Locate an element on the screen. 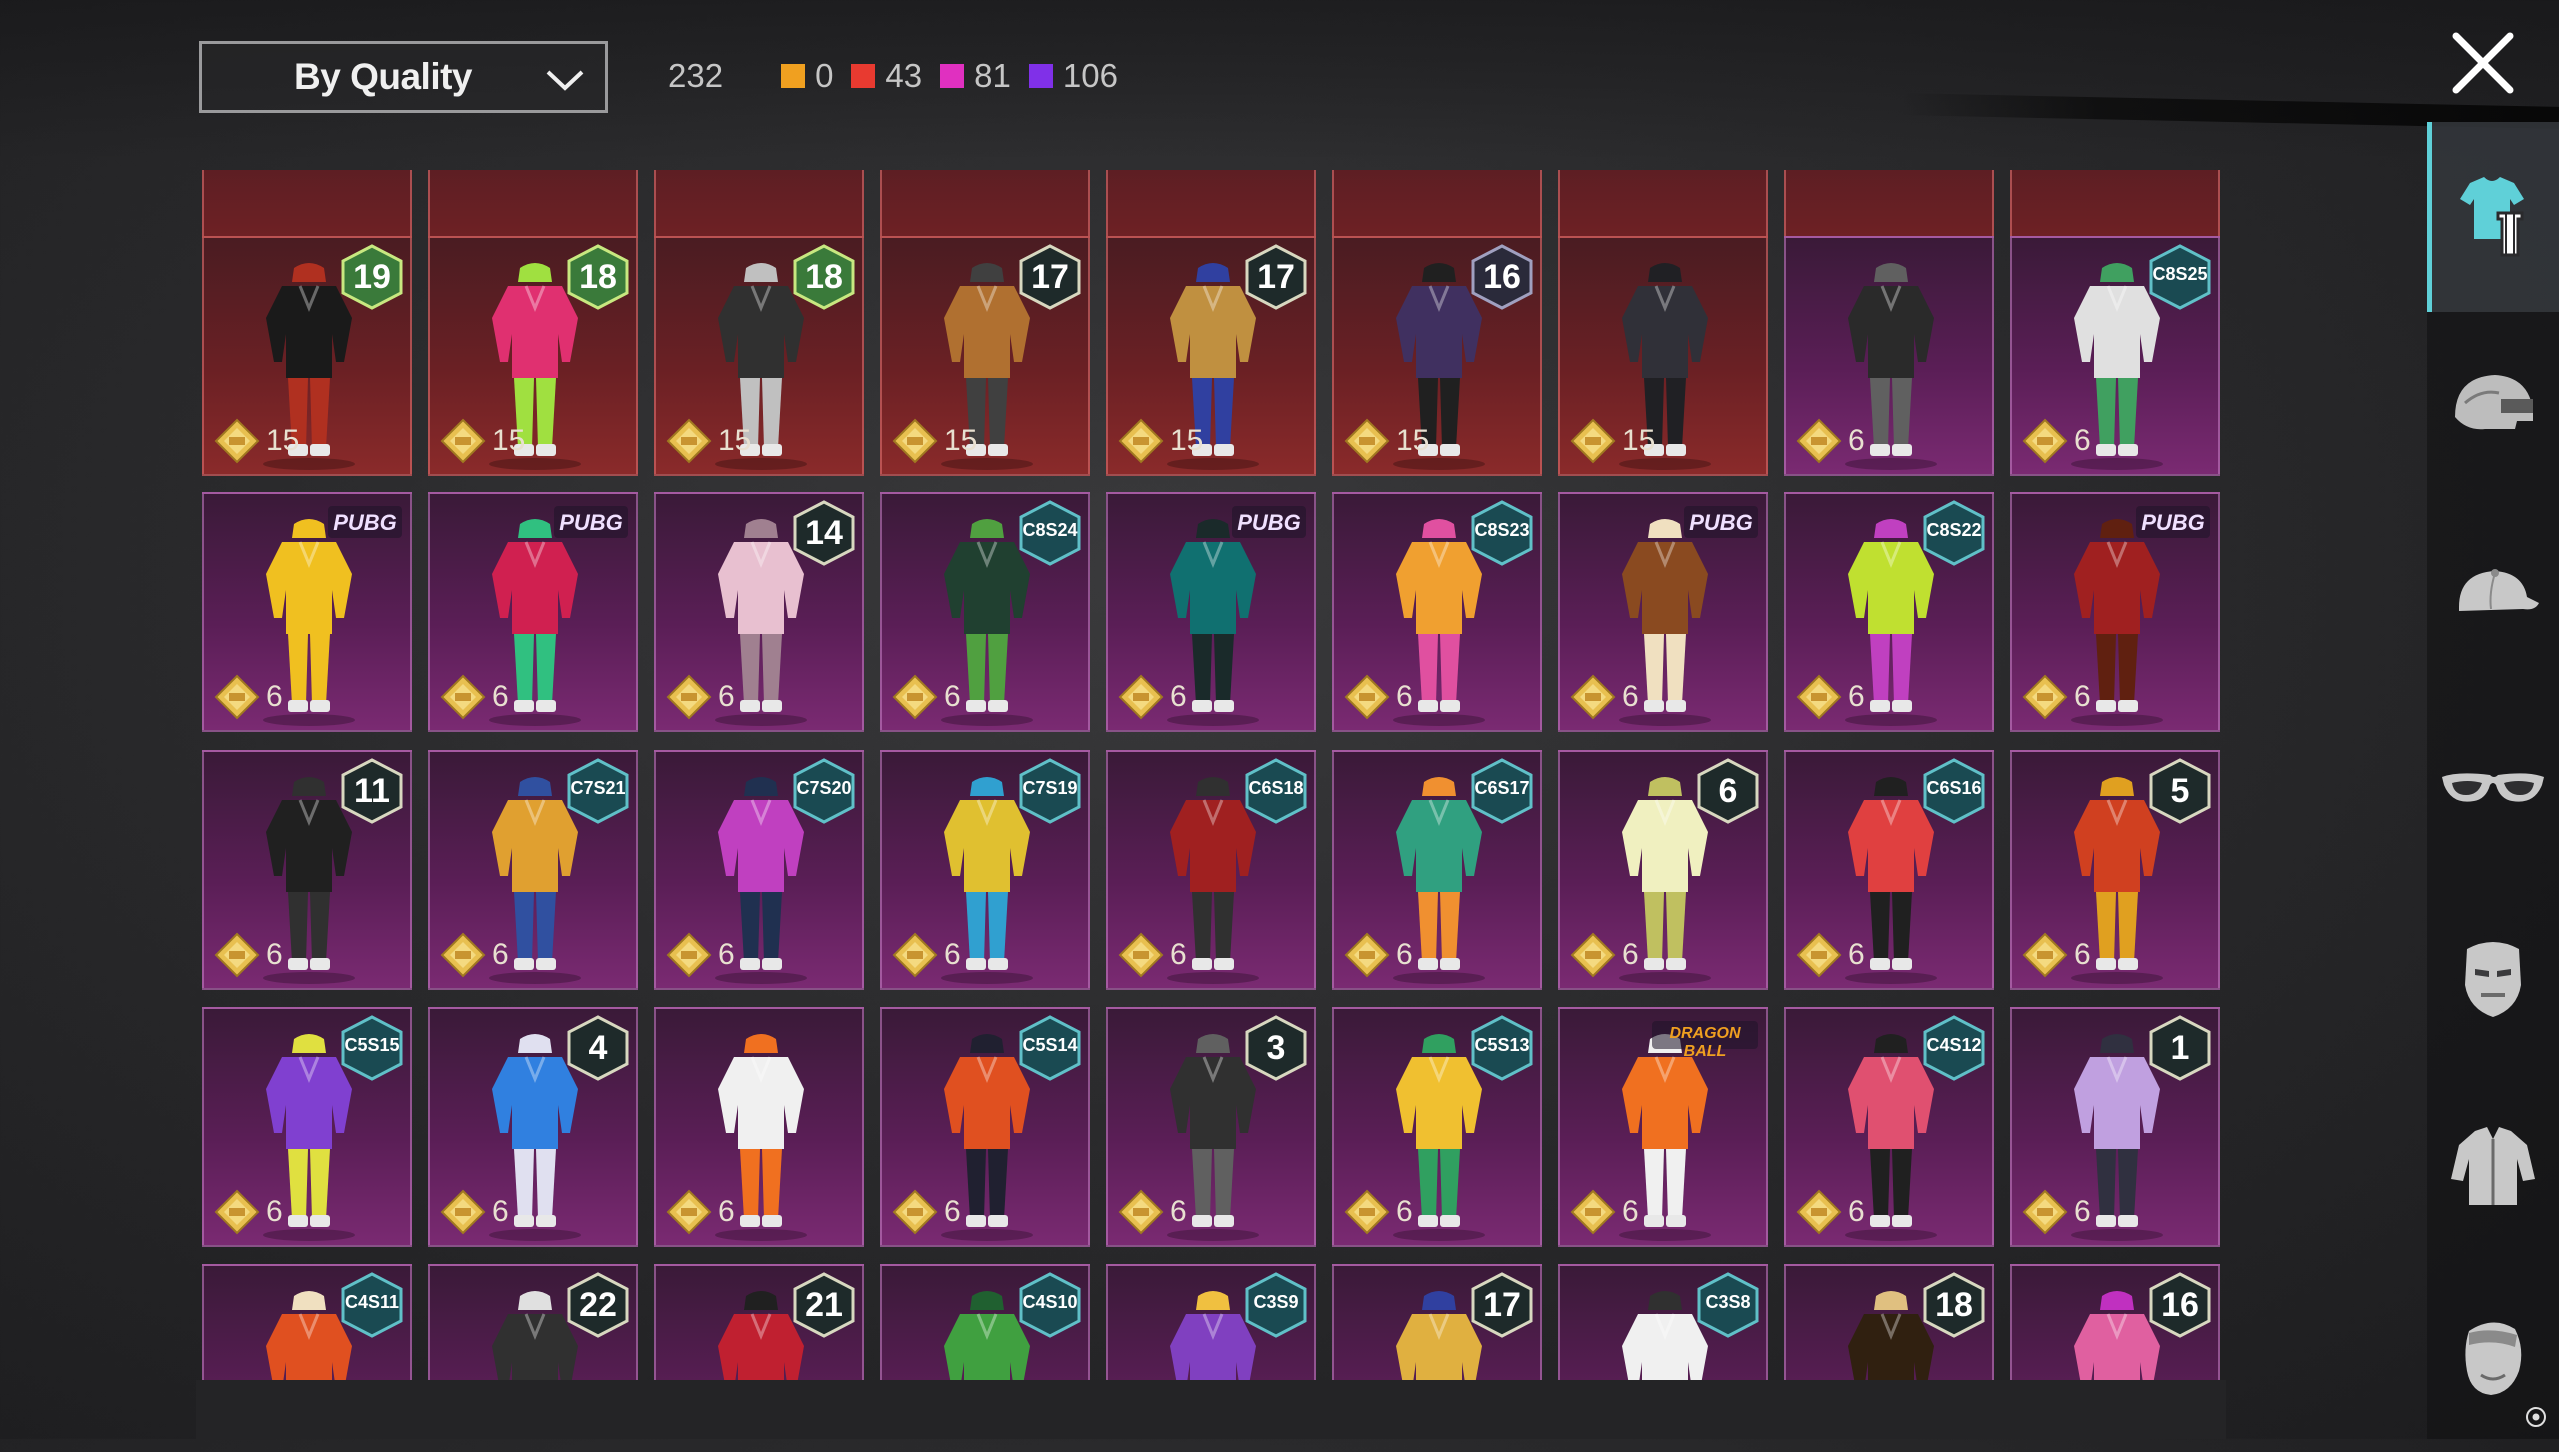 The image size is (2559, 1452). outfit-card: C7S19 6 is located at coordinates (985, 870).